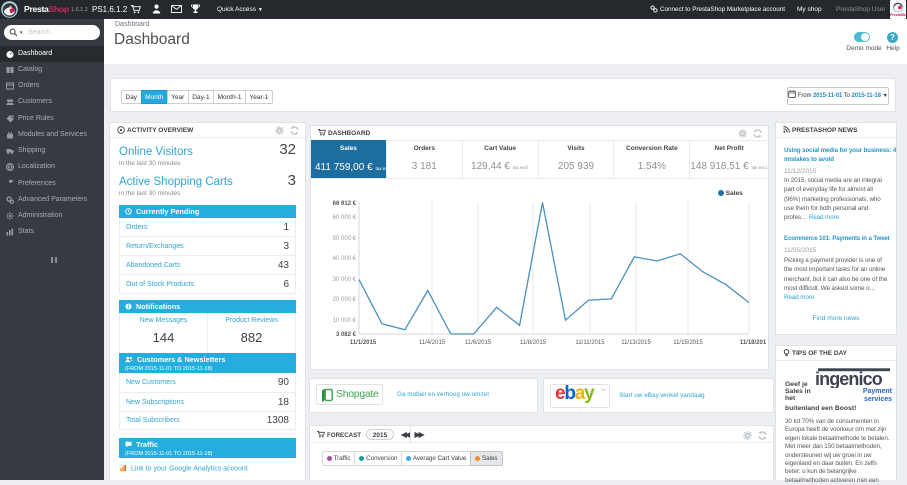  I want to click on svg-text: 11/8/2015, so click(533, 343).